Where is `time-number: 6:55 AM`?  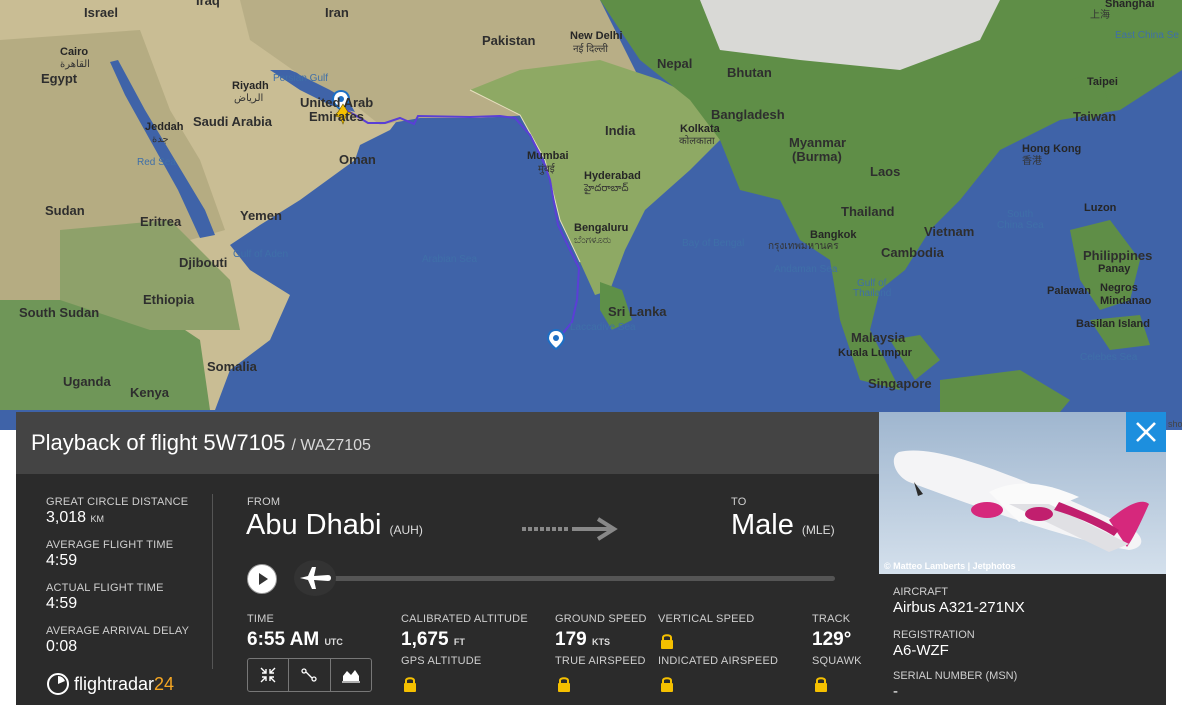
time-number: 6:55 AM is located at coordinates (283, 639).